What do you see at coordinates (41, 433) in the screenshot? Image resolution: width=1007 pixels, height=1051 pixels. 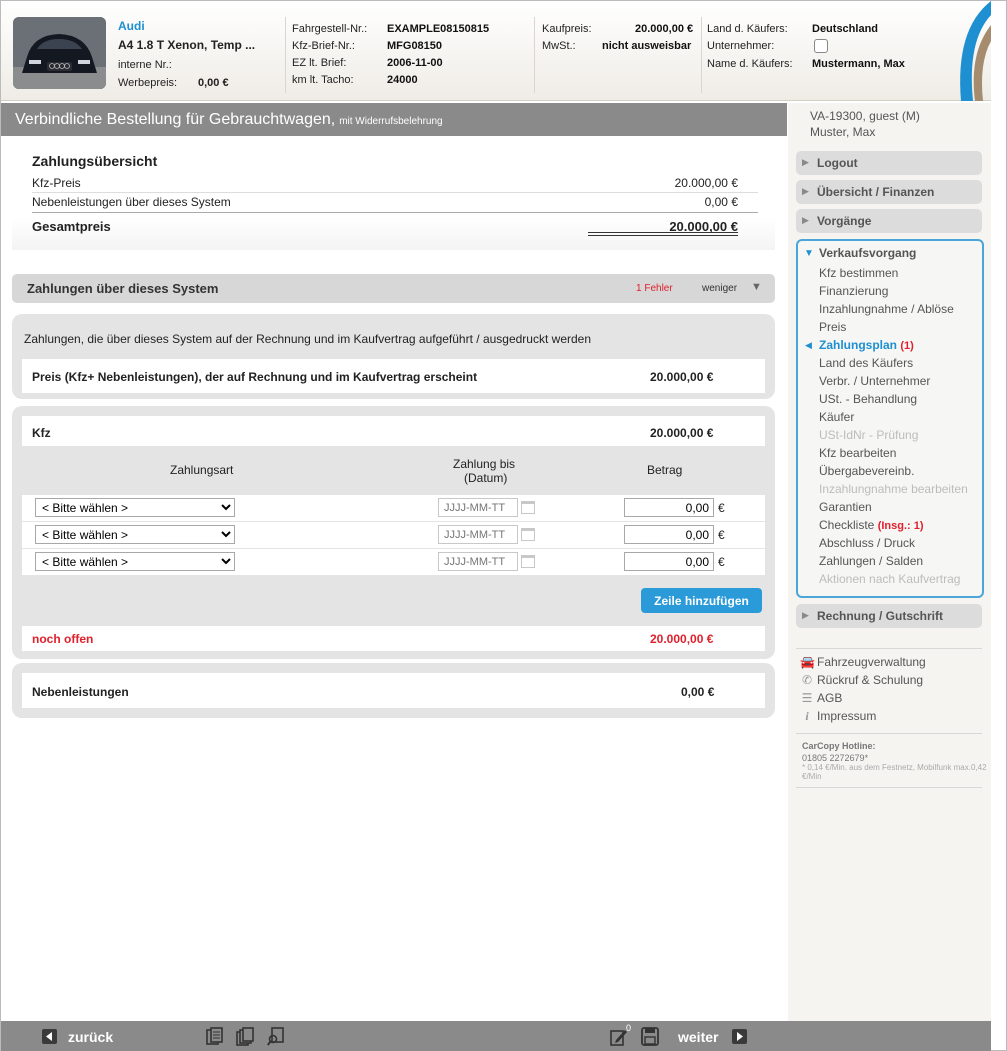 I see `vehicle-price-label: Kfz` at bounding box center [41, 433].